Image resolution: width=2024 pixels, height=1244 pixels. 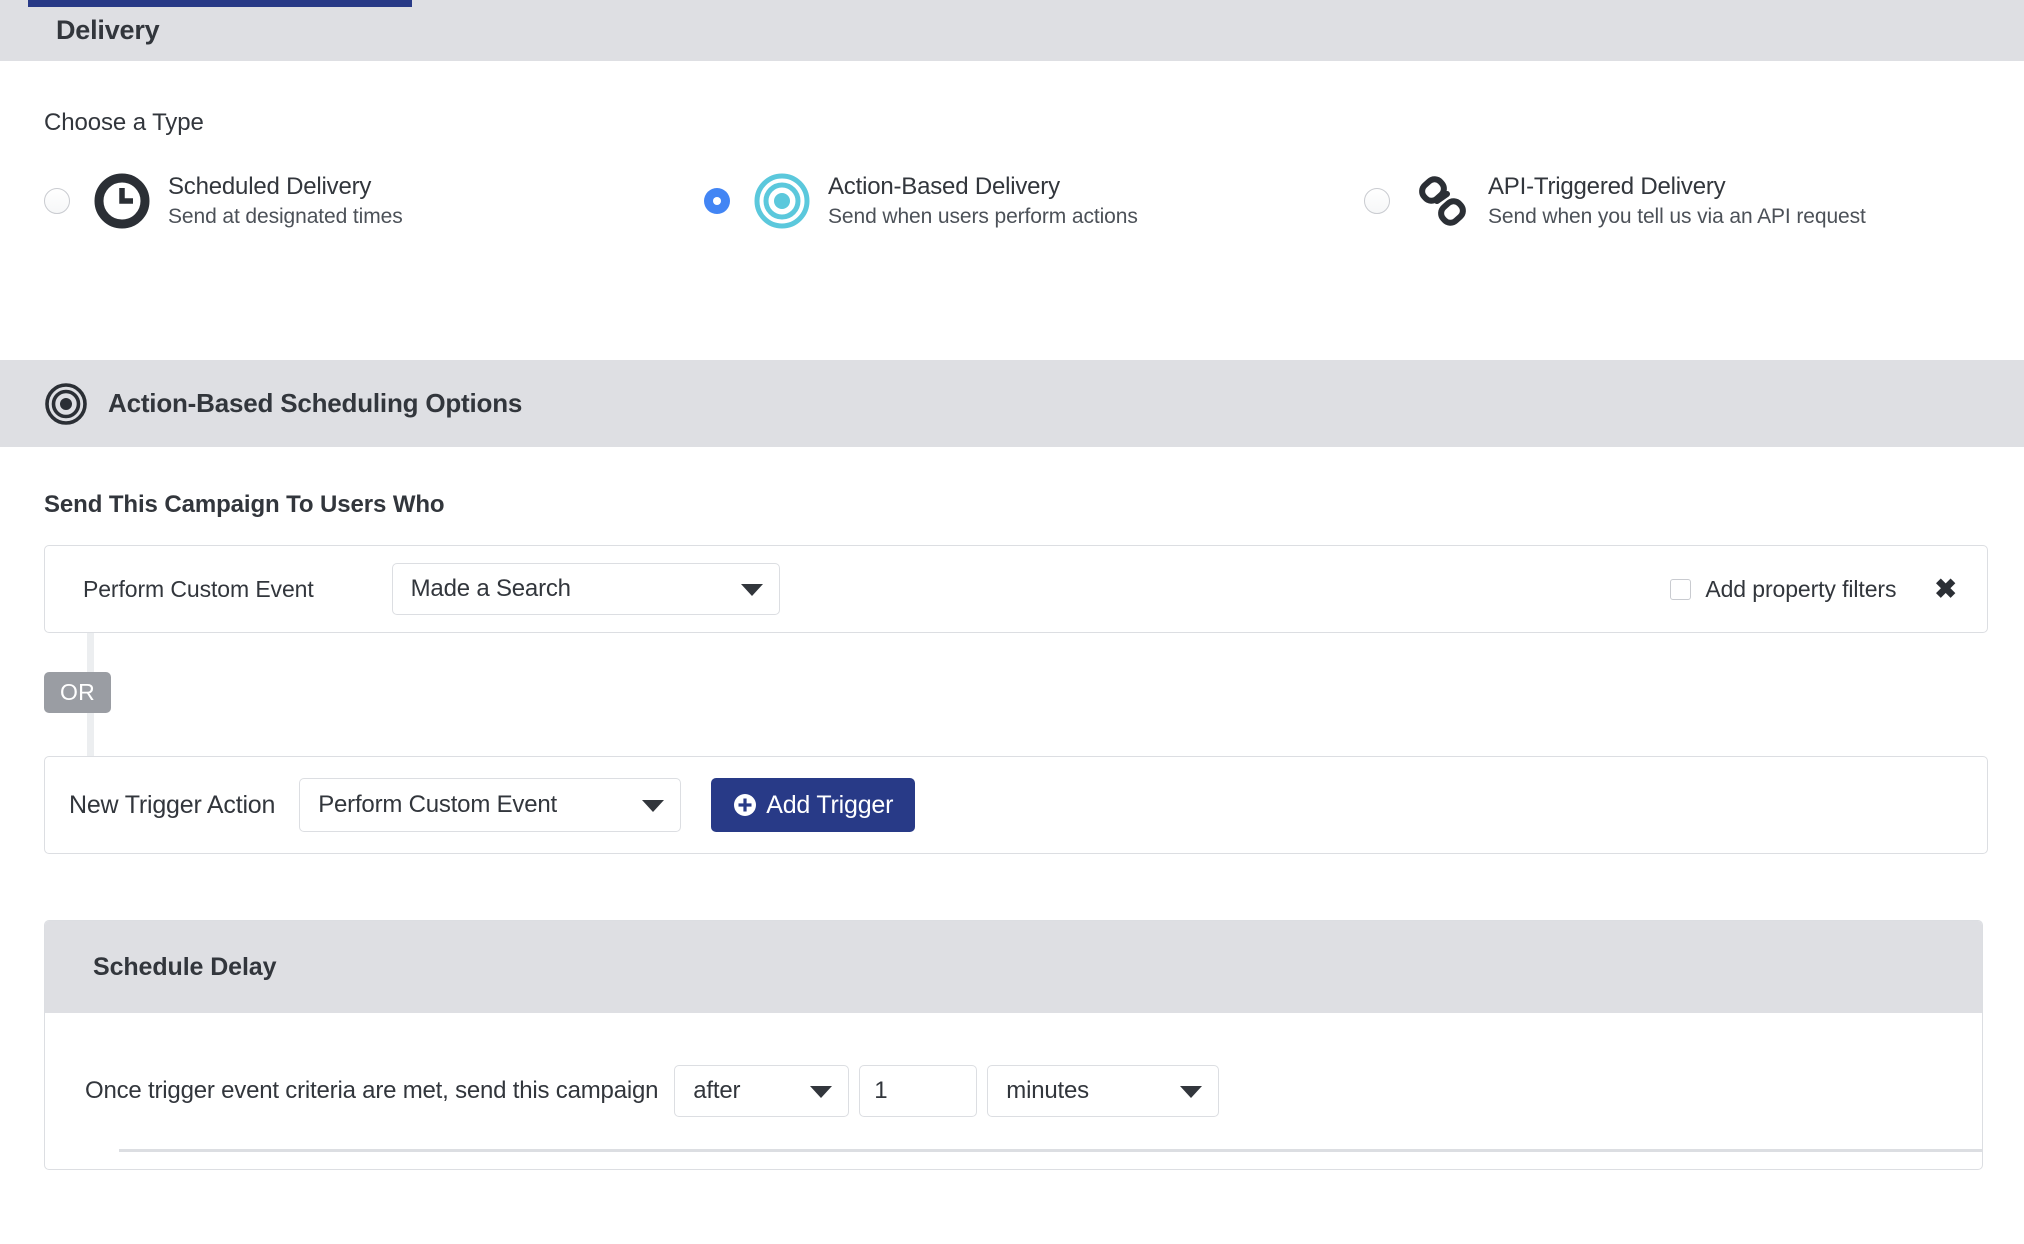 I want to click on choose-type-label: Choose a Type, so click(x=124, y=122).